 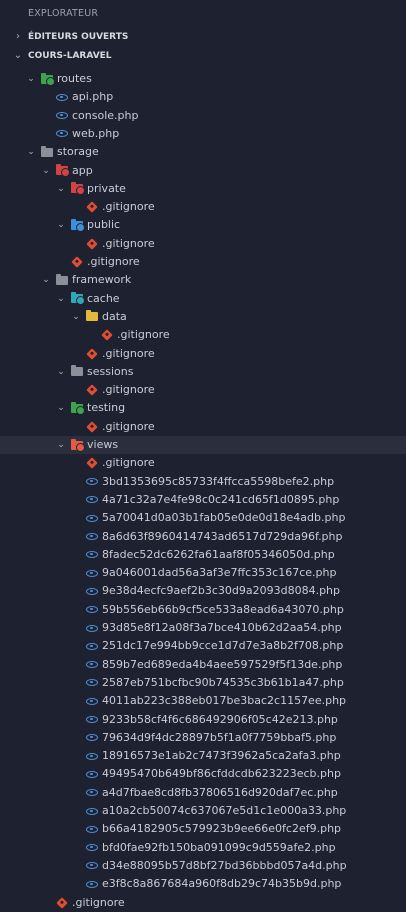 I want to click on tree-folder: ⌄ private, so click(x=203, y=189).